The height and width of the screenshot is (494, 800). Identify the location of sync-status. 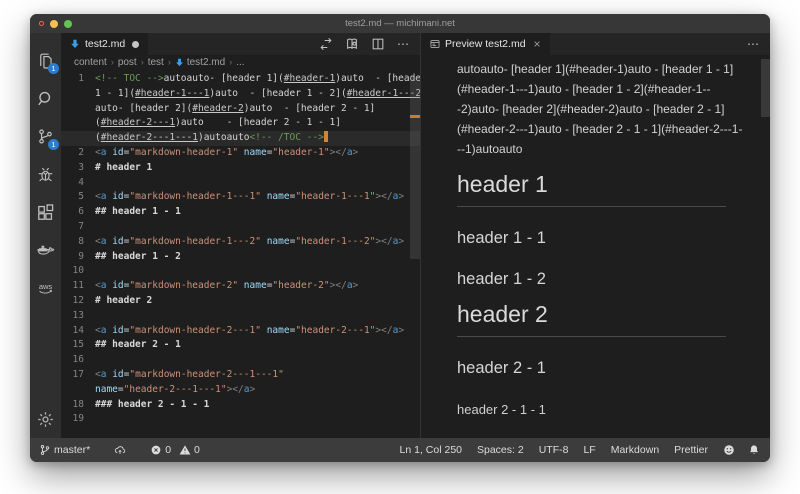
(120, 450).